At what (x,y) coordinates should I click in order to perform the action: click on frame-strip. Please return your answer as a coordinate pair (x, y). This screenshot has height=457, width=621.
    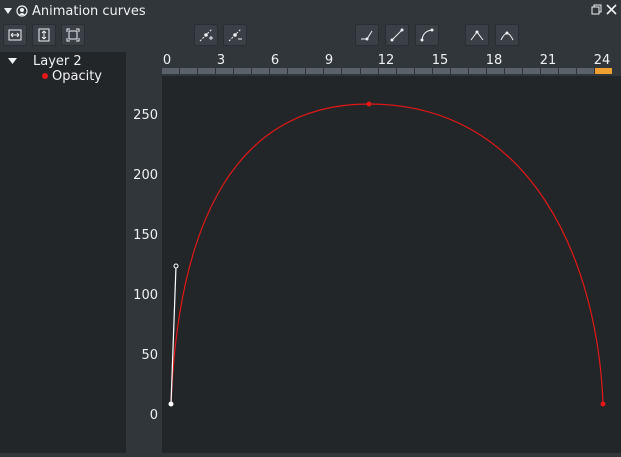
    Looking at the image, I should click on (387, 71).